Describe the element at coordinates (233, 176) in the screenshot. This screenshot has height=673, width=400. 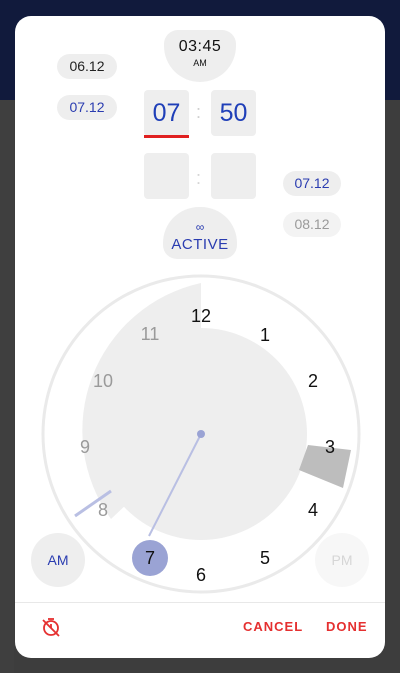
I see `secondary-minute-field` at that location.